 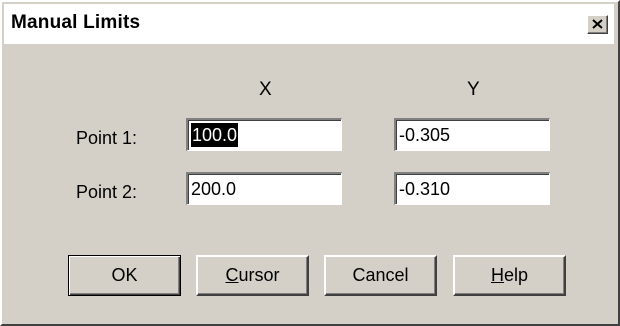 What do you see at coordinates (265, 89) in the screenshot?
I see `column-header-x: X` at bounding box center [265, 89].